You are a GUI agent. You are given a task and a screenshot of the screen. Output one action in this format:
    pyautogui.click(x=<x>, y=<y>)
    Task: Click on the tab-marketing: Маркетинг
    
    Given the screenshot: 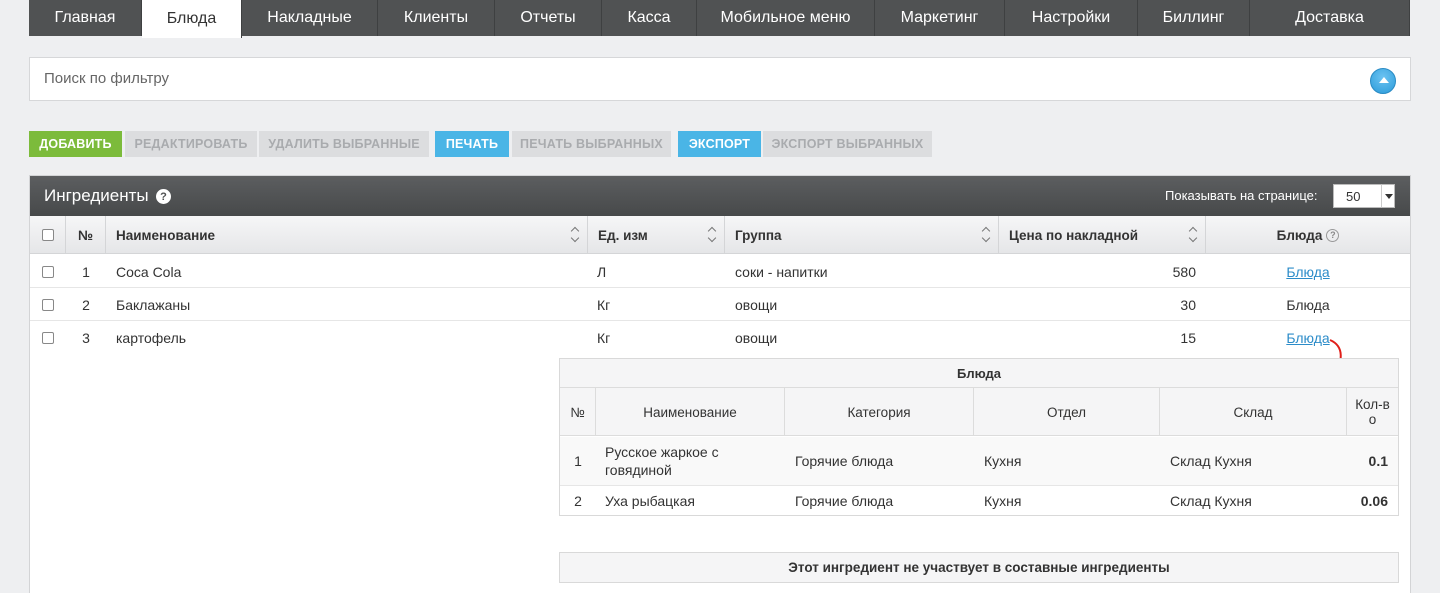 What is the action you would take?
    pyautogui.click(x=940, y=18)
    